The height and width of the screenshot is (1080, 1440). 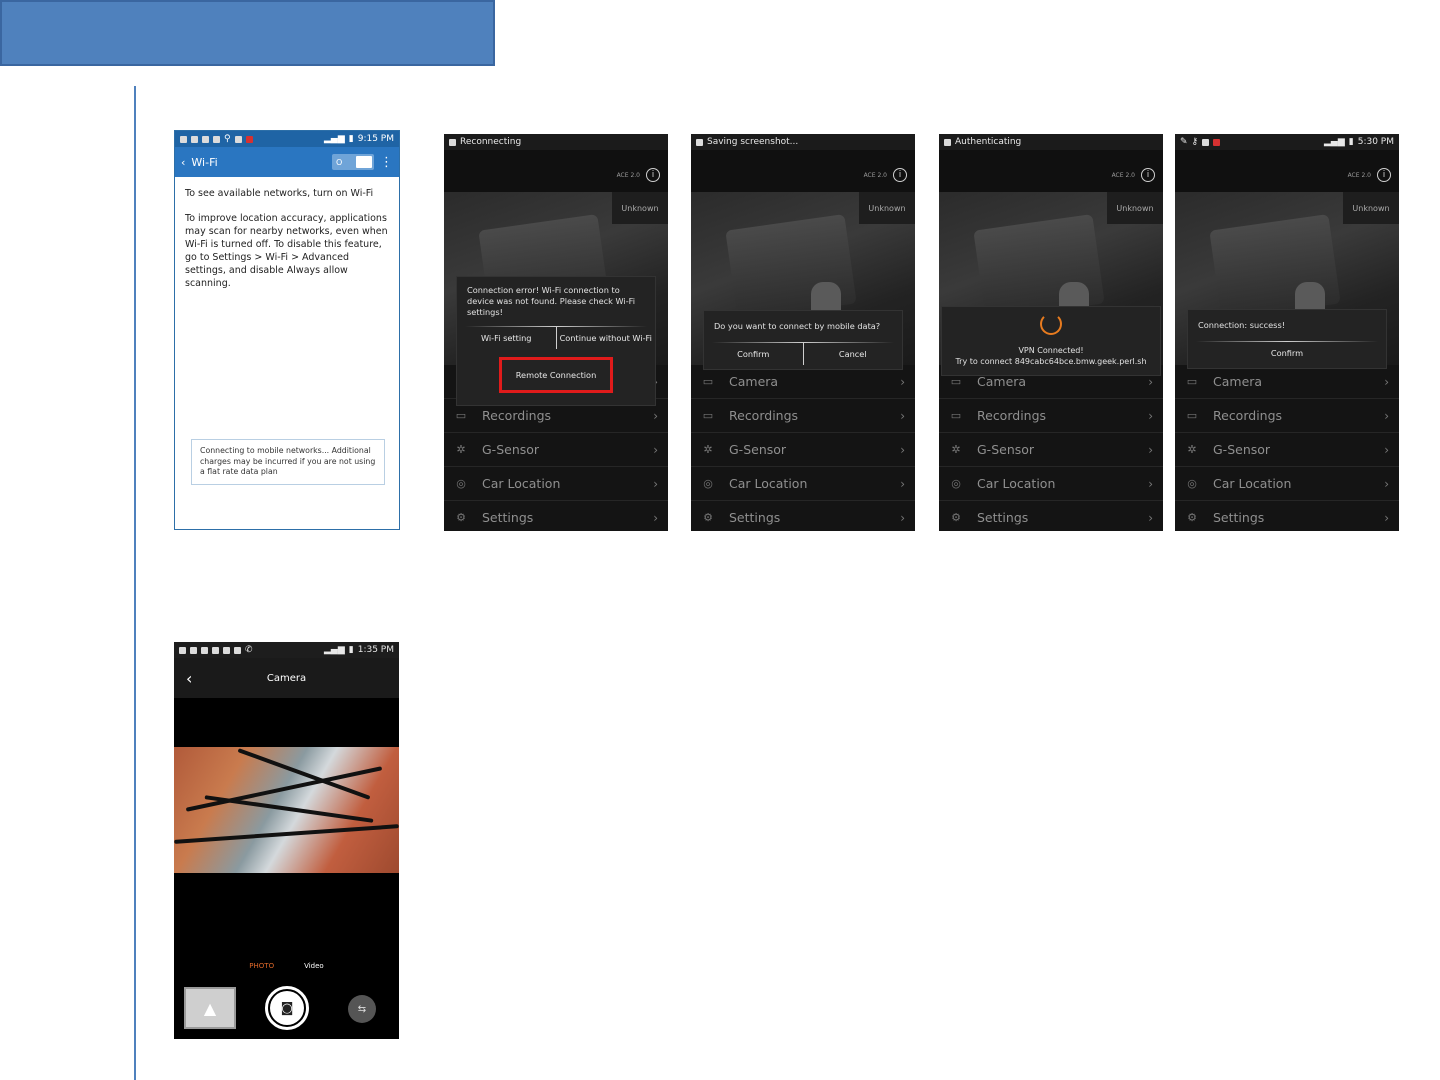 What do you see at coordinates (261, 966) in the screenshot?
I see `photo-mode-tab: PHOTO` at bounding box center [261, 966].